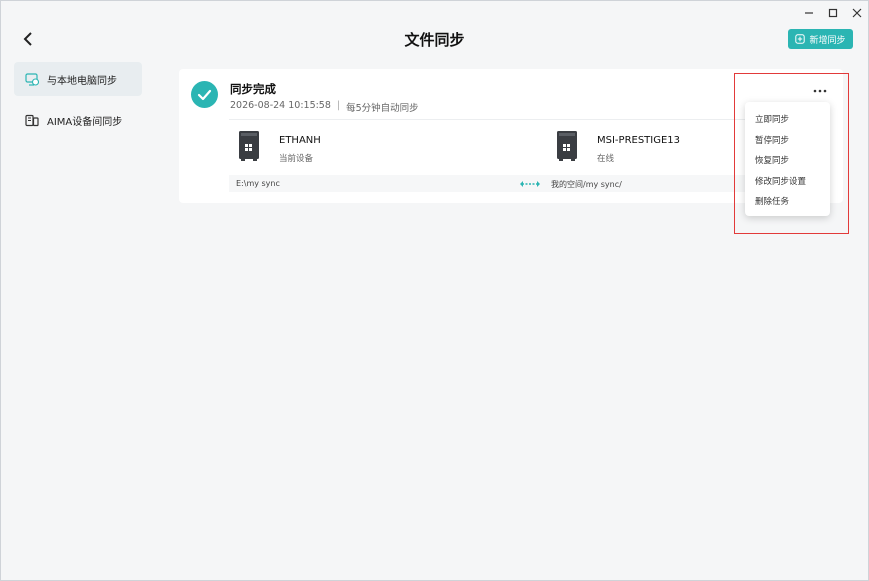 The height and width of the screenshot is (581, 869). What do you see at coordinates (809, 15) in the screenshot?
I see `minimize-icon` at bounding box center [809, 15].